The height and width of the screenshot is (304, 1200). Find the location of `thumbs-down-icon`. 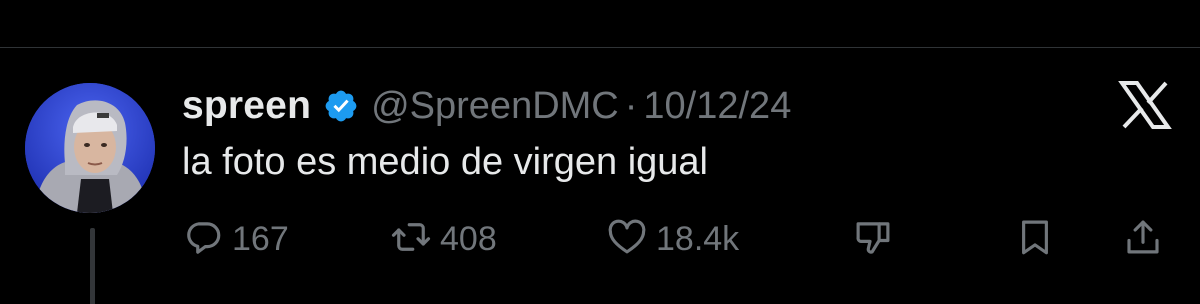

thumbs-down-icon is located at coordinates (873, 239).